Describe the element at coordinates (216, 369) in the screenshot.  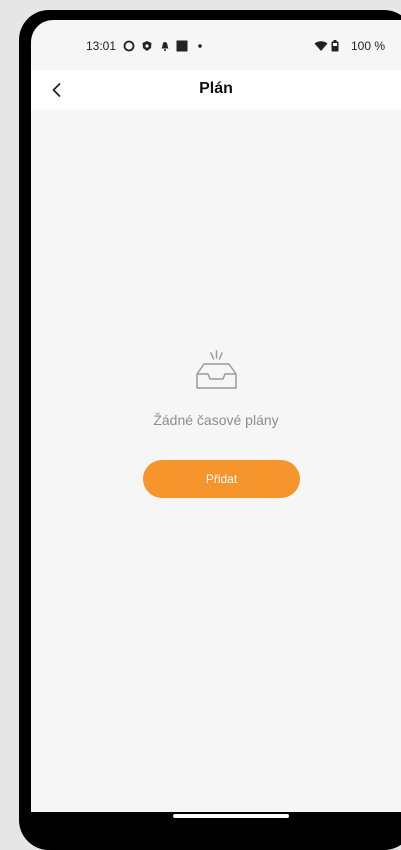
I see `empty-inbox-icon` at that location.